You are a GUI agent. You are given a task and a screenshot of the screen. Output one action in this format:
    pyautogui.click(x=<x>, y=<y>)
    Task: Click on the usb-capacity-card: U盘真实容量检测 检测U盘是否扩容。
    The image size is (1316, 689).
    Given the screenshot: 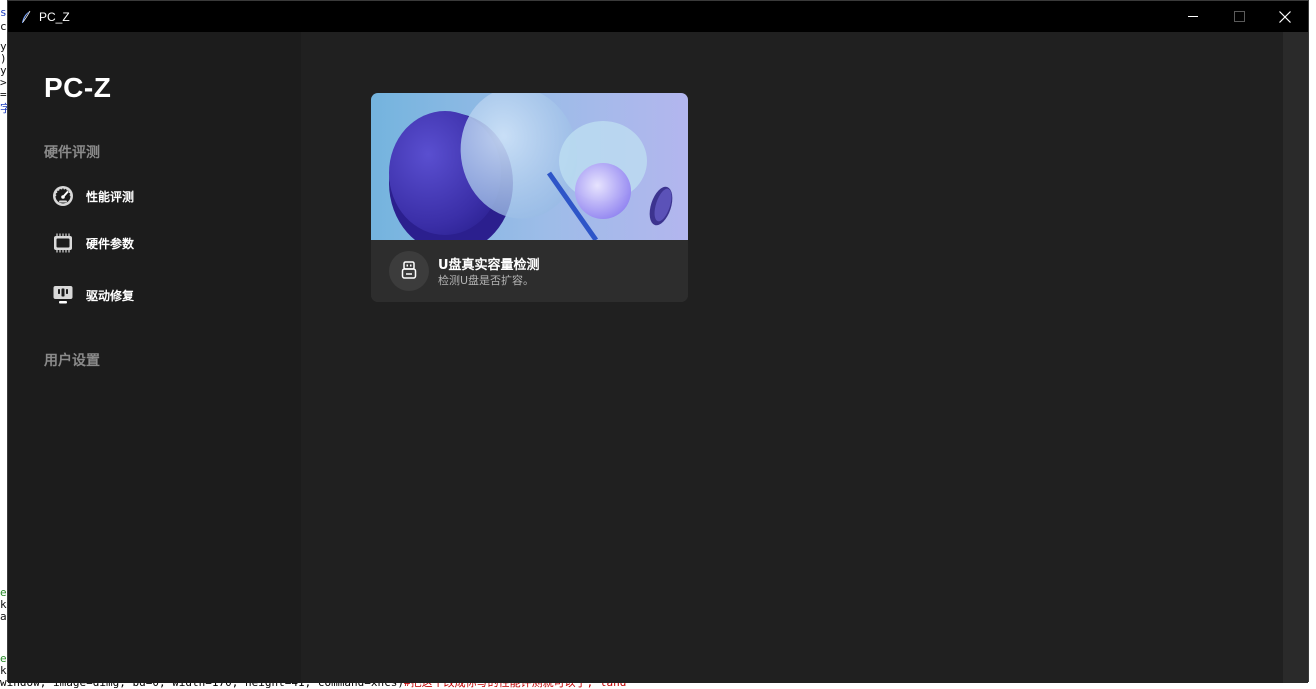 What is the action you would take?
    pyautogui.click(x=529, y=197)
    